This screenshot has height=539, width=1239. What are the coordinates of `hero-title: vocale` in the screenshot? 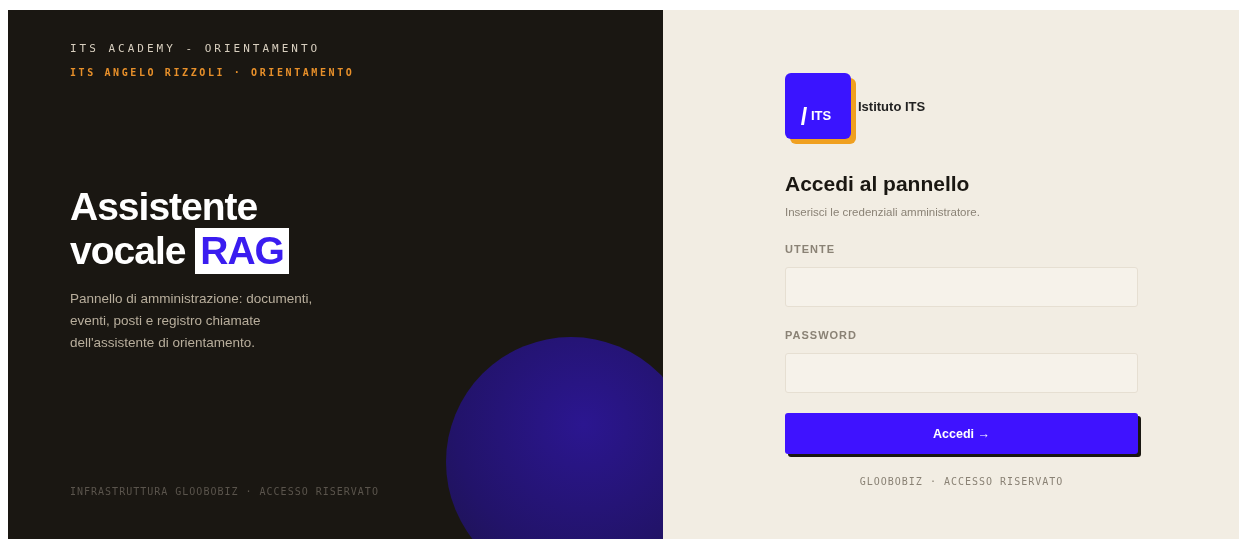 It's located at (128, 251).